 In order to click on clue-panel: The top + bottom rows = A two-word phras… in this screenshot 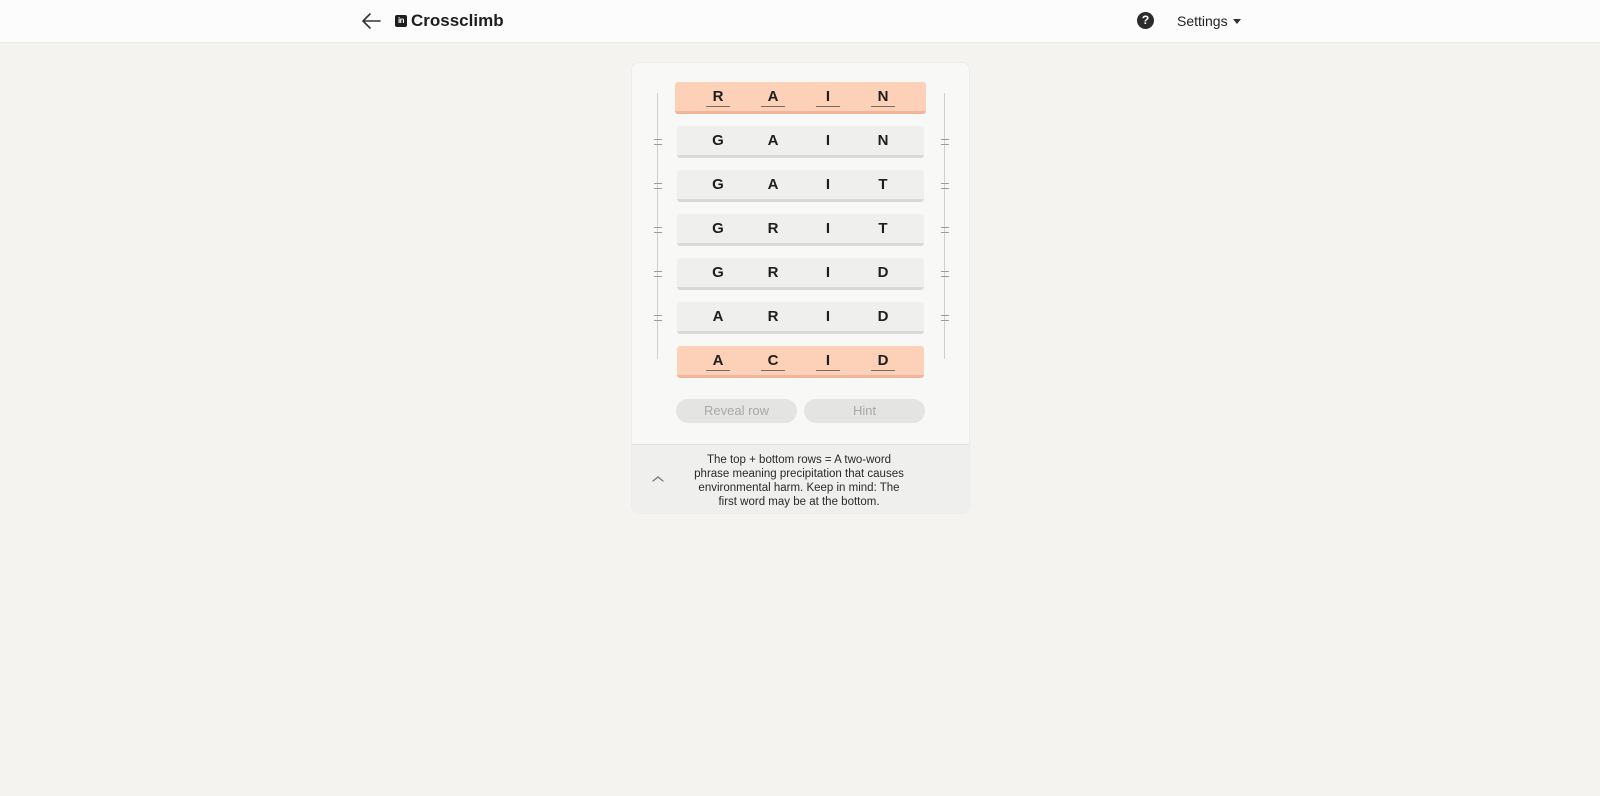, I will do `click(800, 478)`.